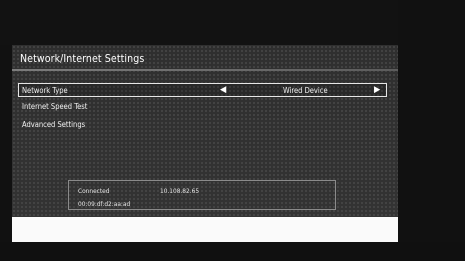 This screenshot has height=261, width=465. What do you see at coordinates (223, 90) in the screenshot?
I see `triangle-left-icon: ◀` at bounding box center [223, 90].